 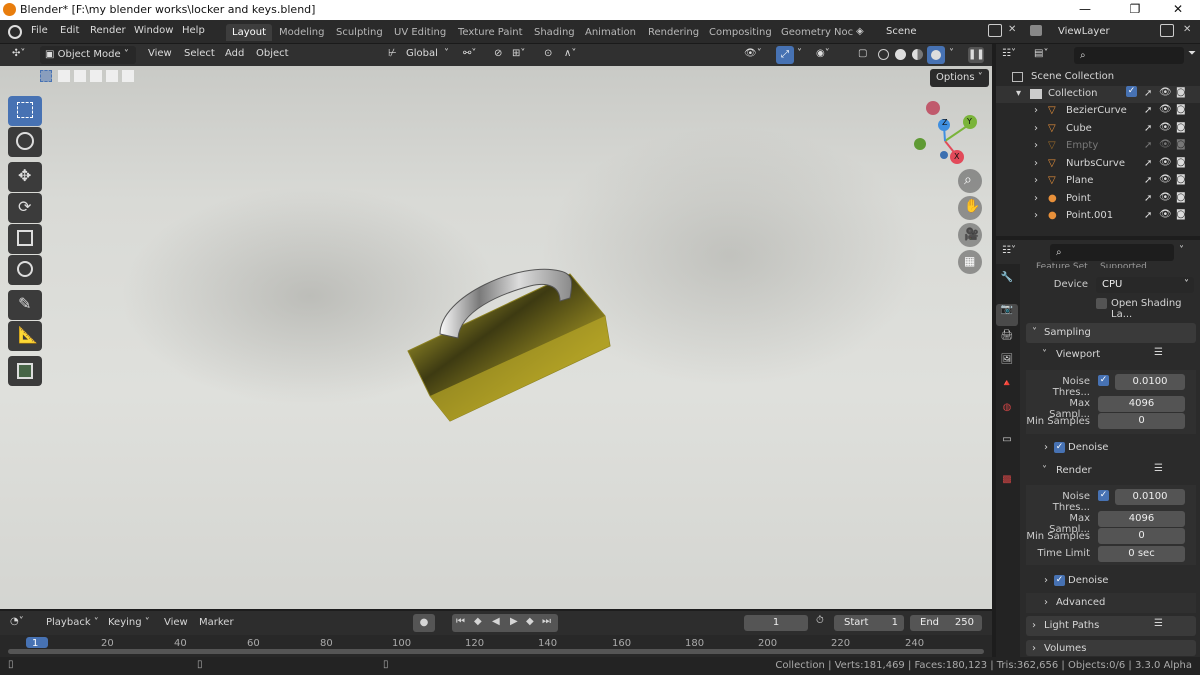 I want to click on maximize-button: ❐, so click(x=1135, y=10).